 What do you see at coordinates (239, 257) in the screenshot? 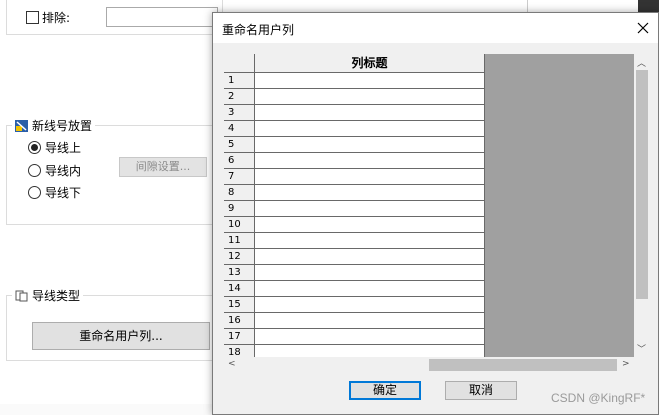
I see `row-number: 12` at bounding box center [239, 257].